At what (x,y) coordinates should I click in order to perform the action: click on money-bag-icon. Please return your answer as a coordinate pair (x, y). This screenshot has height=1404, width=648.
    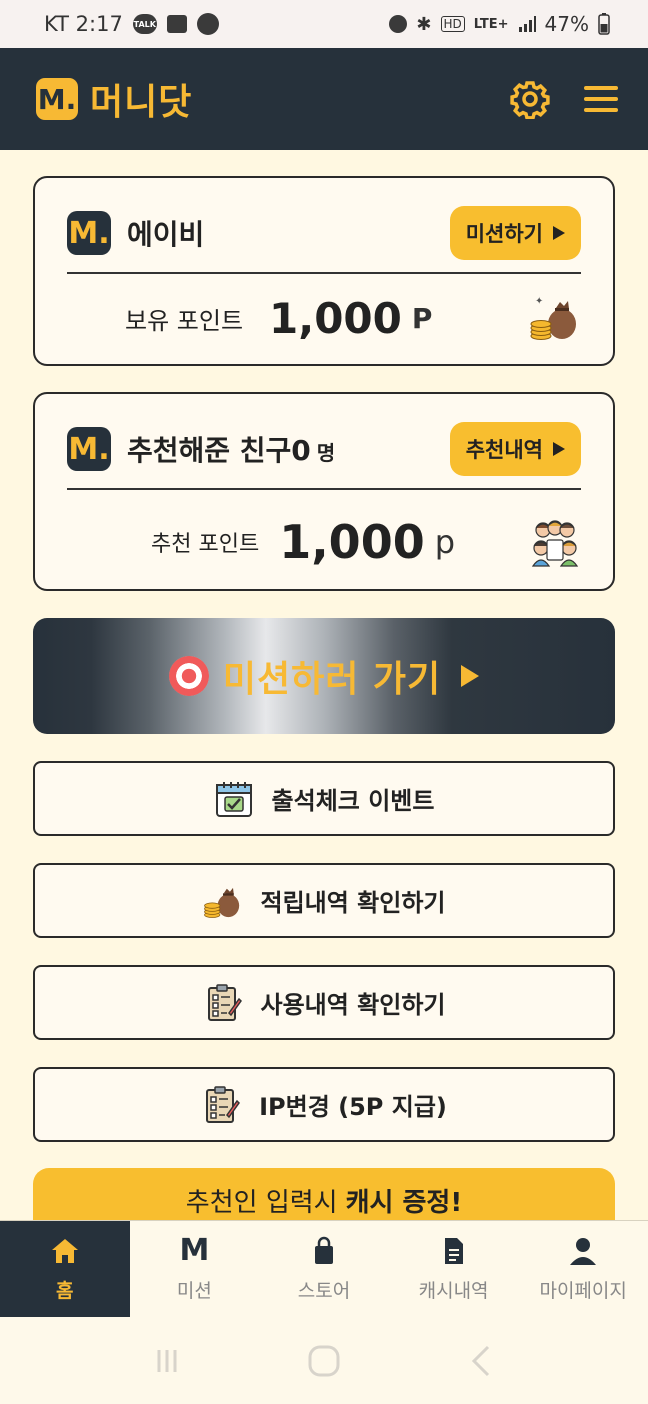
    Looking at the image, I should click on (221, 902).